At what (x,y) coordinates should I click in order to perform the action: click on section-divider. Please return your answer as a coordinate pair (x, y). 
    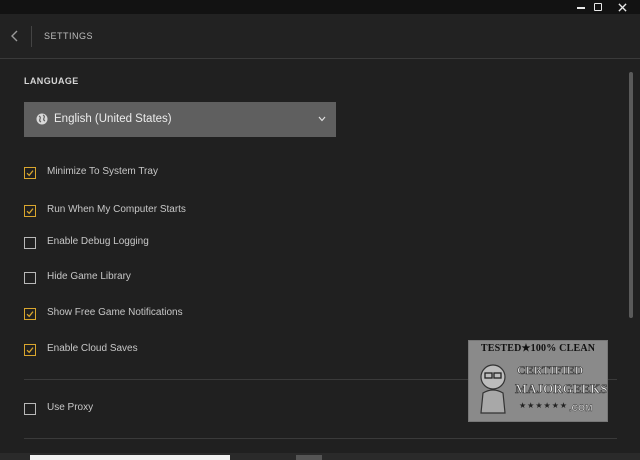
    Looking at the image, I should click on (320, 438).